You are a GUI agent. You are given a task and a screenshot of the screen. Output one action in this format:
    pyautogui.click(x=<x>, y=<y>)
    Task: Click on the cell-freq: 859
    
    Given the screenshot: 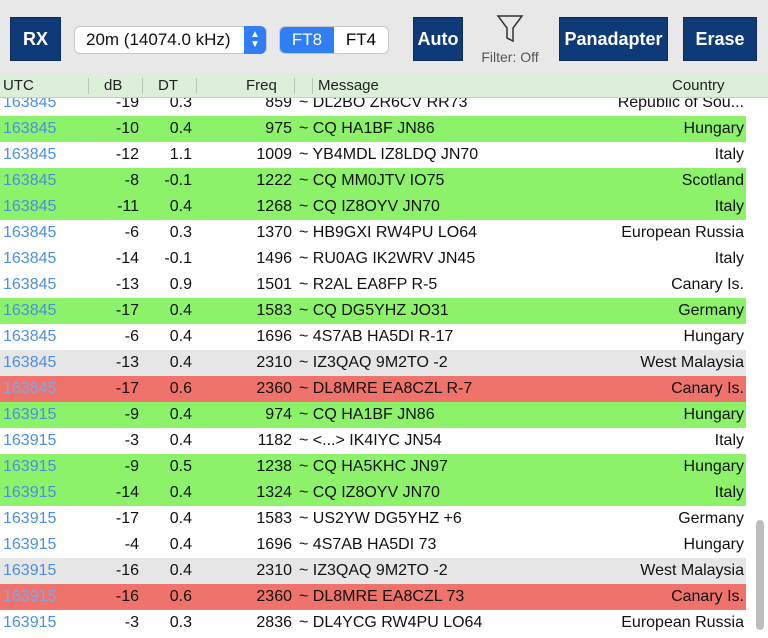 What is the action you would take?
    pyautogui.click(x=278, y=104)
    